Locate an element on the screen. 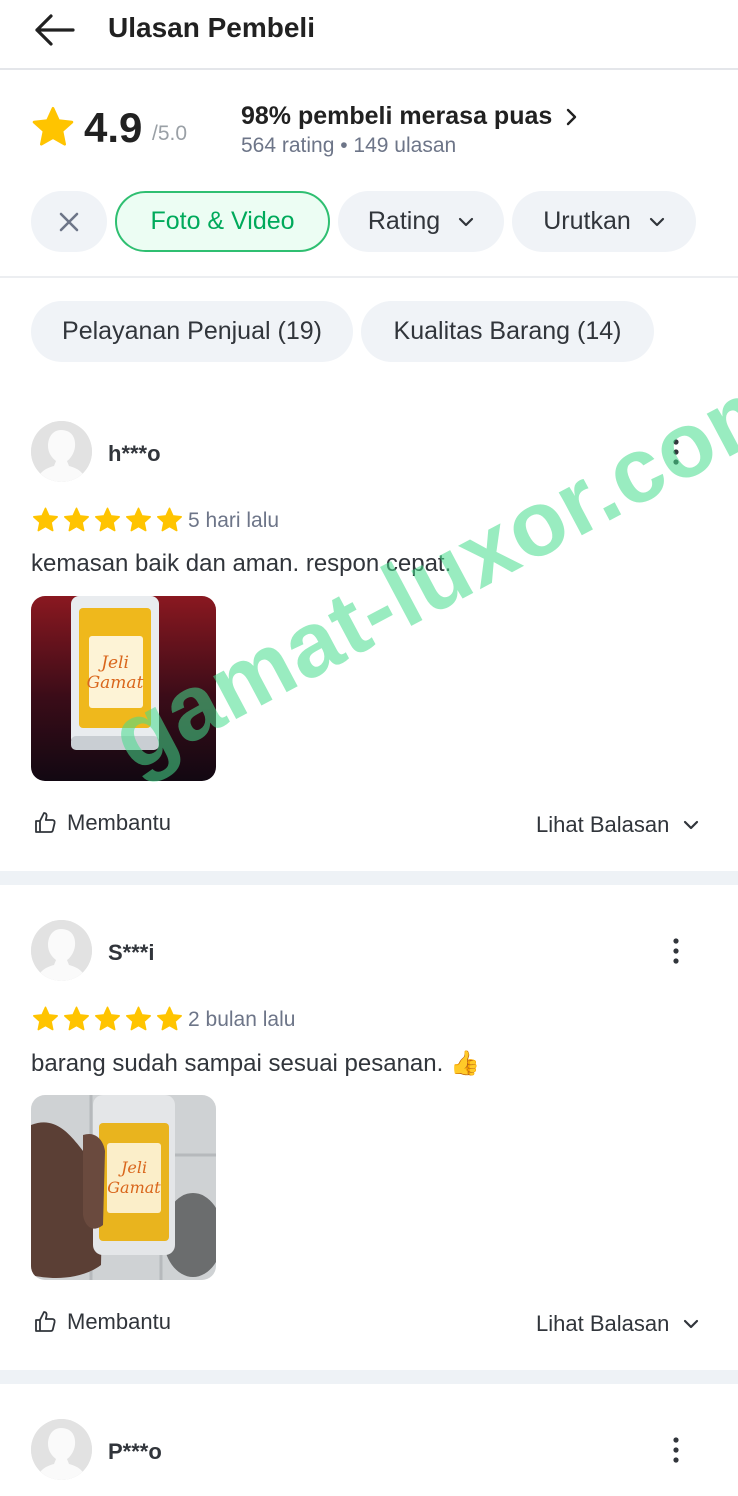 This screenshot has height=1496, width=738. filter-foto-video-label: Foto & Video is located at coordinates (222, 221).